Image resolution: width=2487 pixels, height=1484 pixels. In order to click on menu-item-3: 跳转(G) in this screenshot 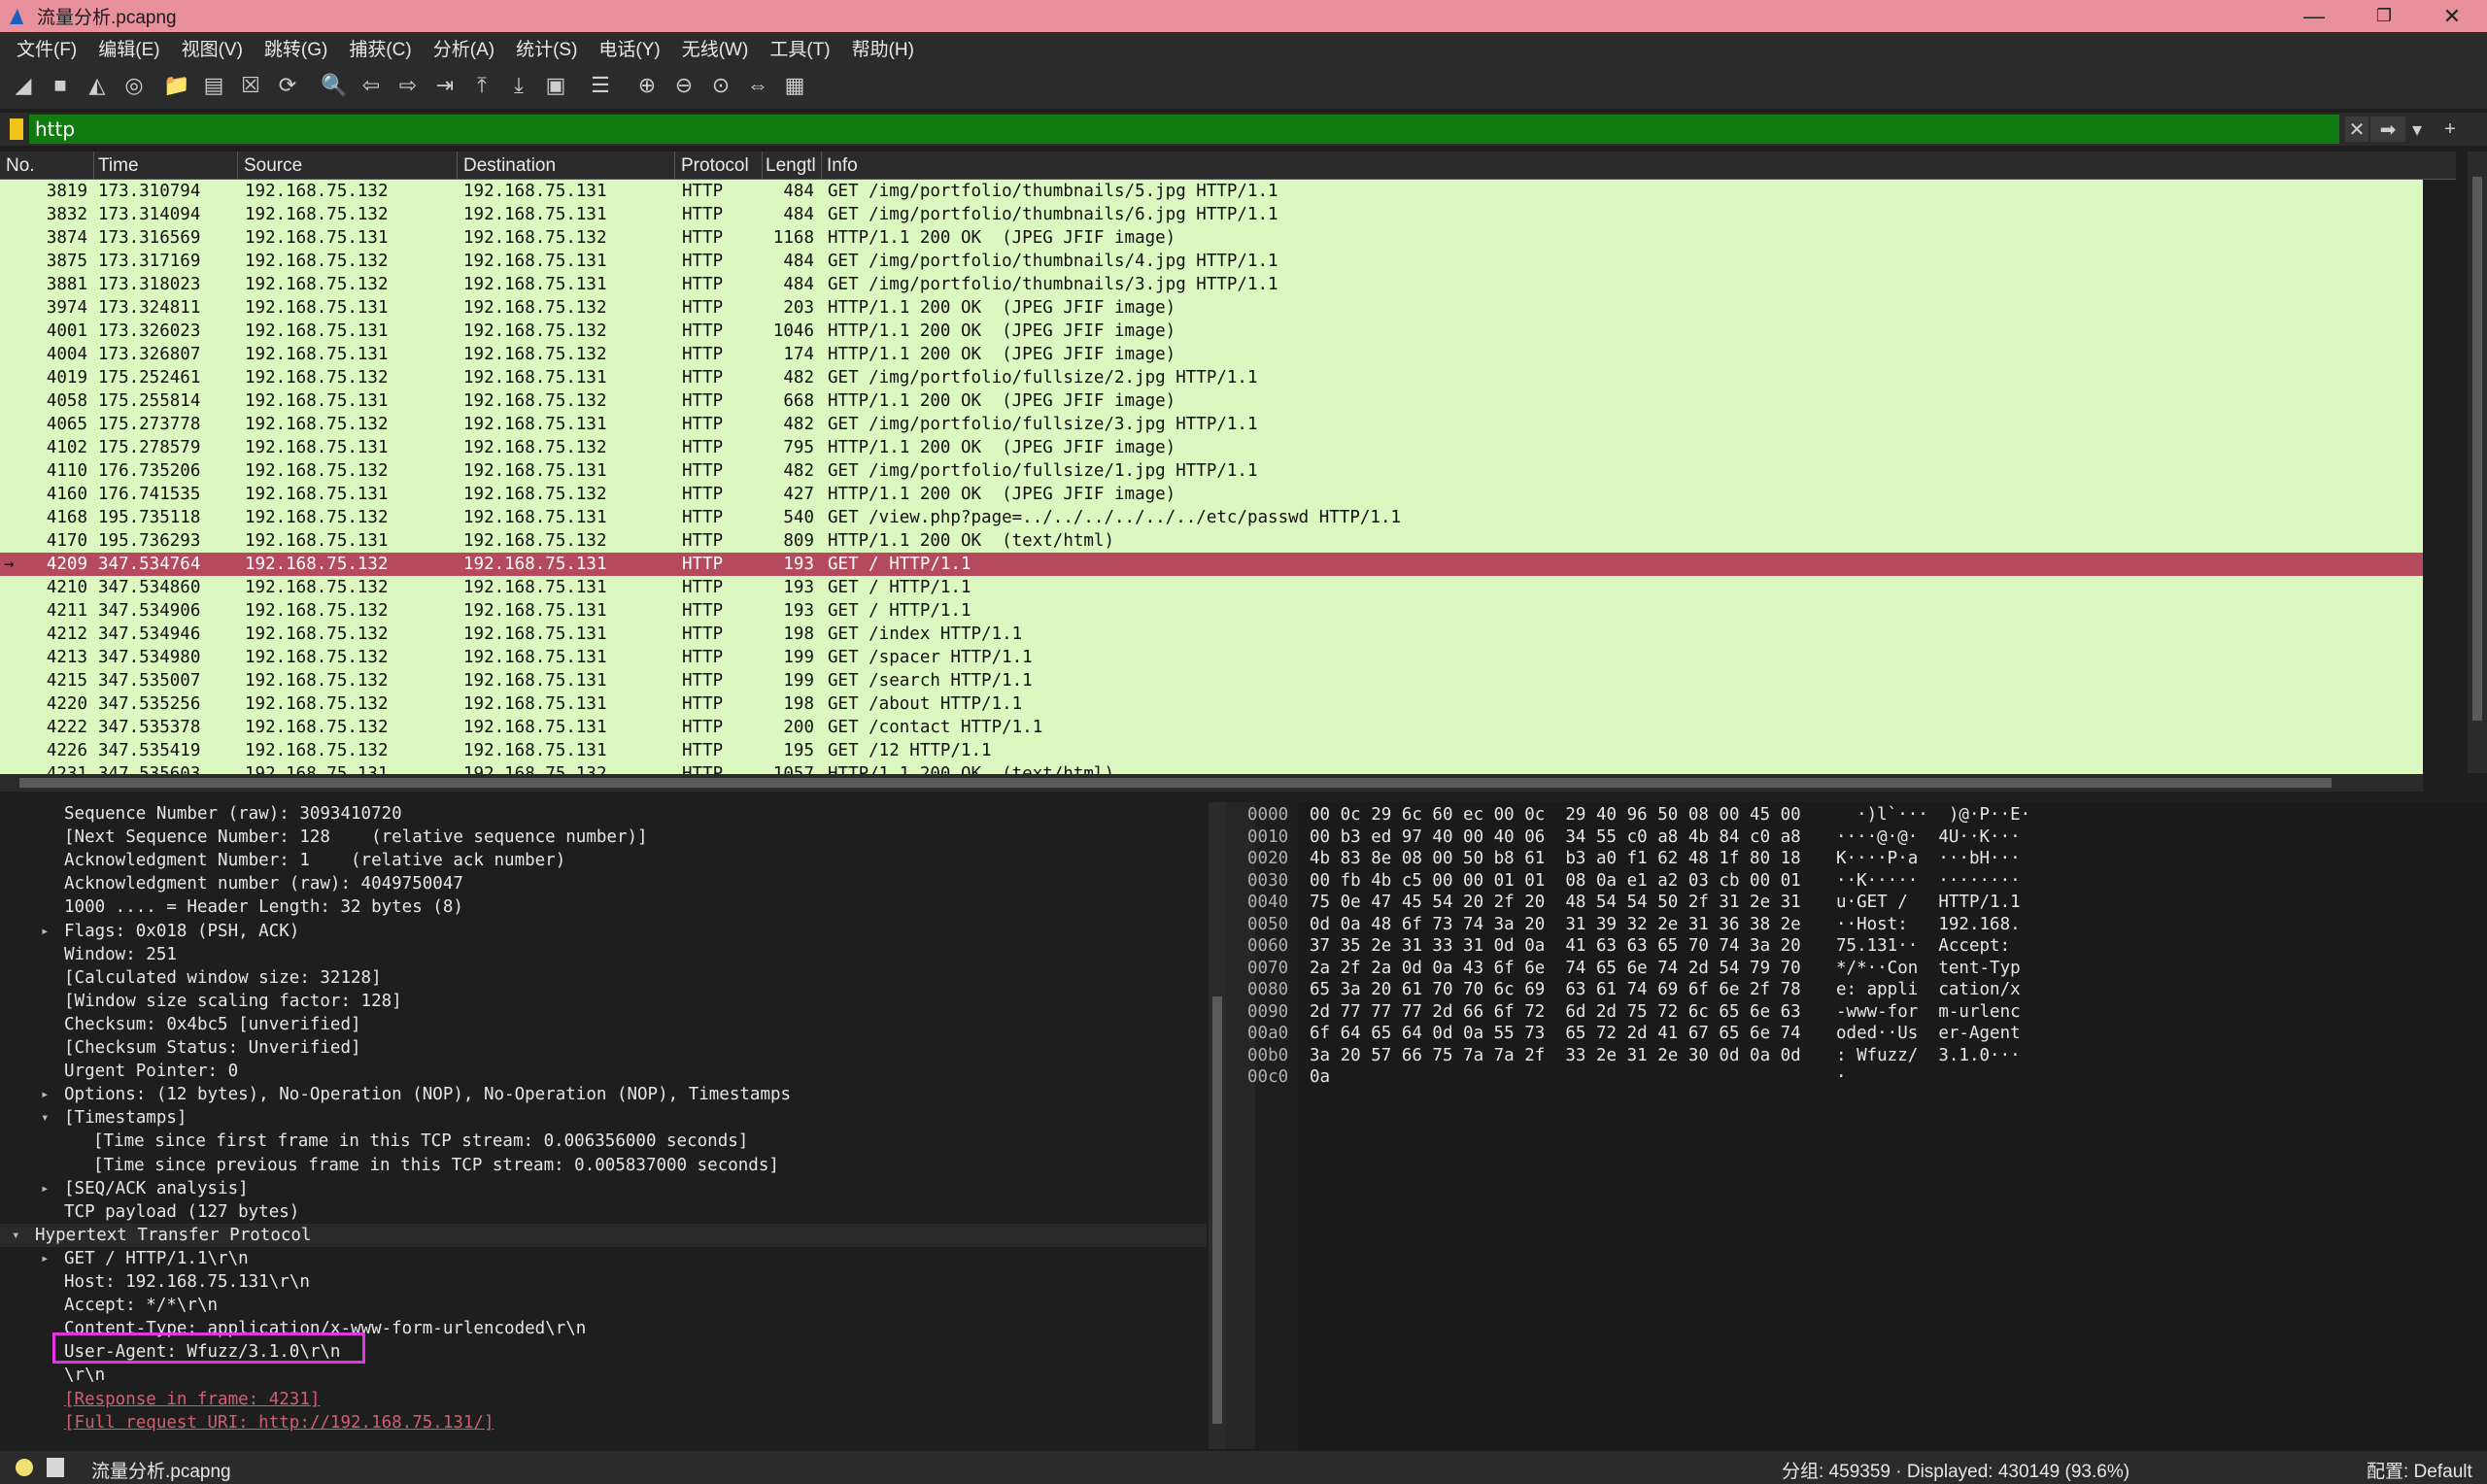, I will do `click(296, 48)`.